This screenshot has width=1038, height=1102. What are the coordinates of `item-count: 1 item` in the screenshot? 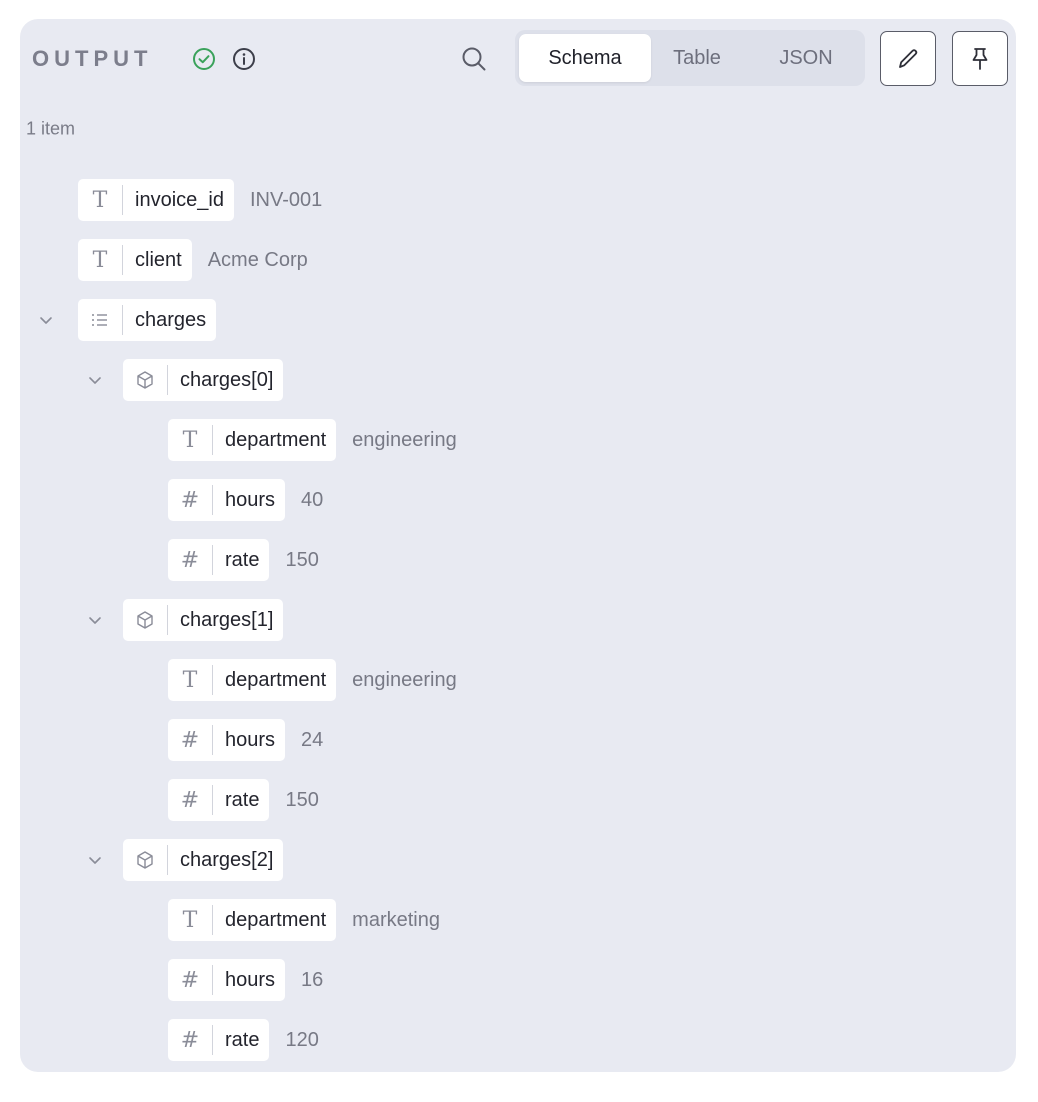 It's located at (51, 128).